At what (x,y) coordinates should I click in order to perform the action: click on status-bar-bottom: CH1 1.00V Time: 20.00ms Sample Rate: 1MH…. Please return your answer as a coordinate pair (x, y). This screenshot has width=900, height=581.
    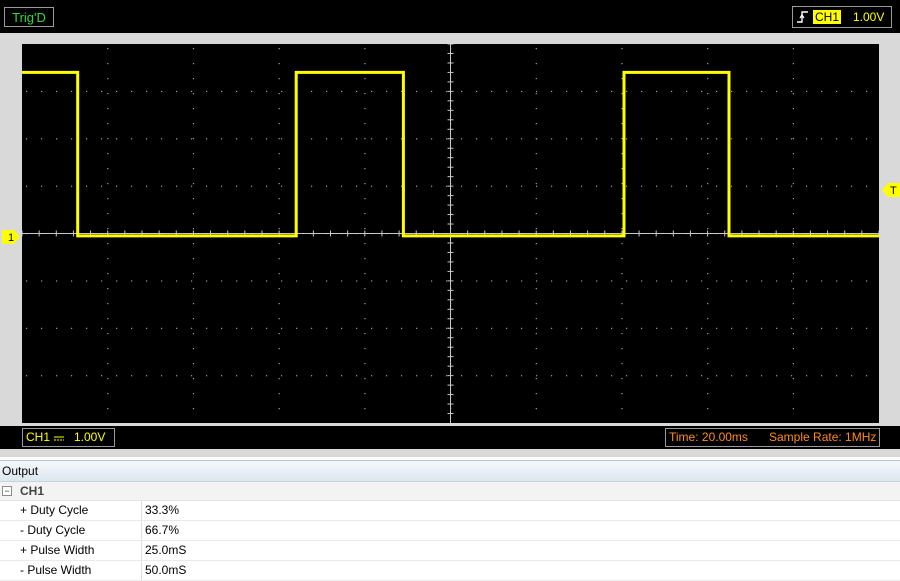
    Looking at the image, I should click on (450, 437).